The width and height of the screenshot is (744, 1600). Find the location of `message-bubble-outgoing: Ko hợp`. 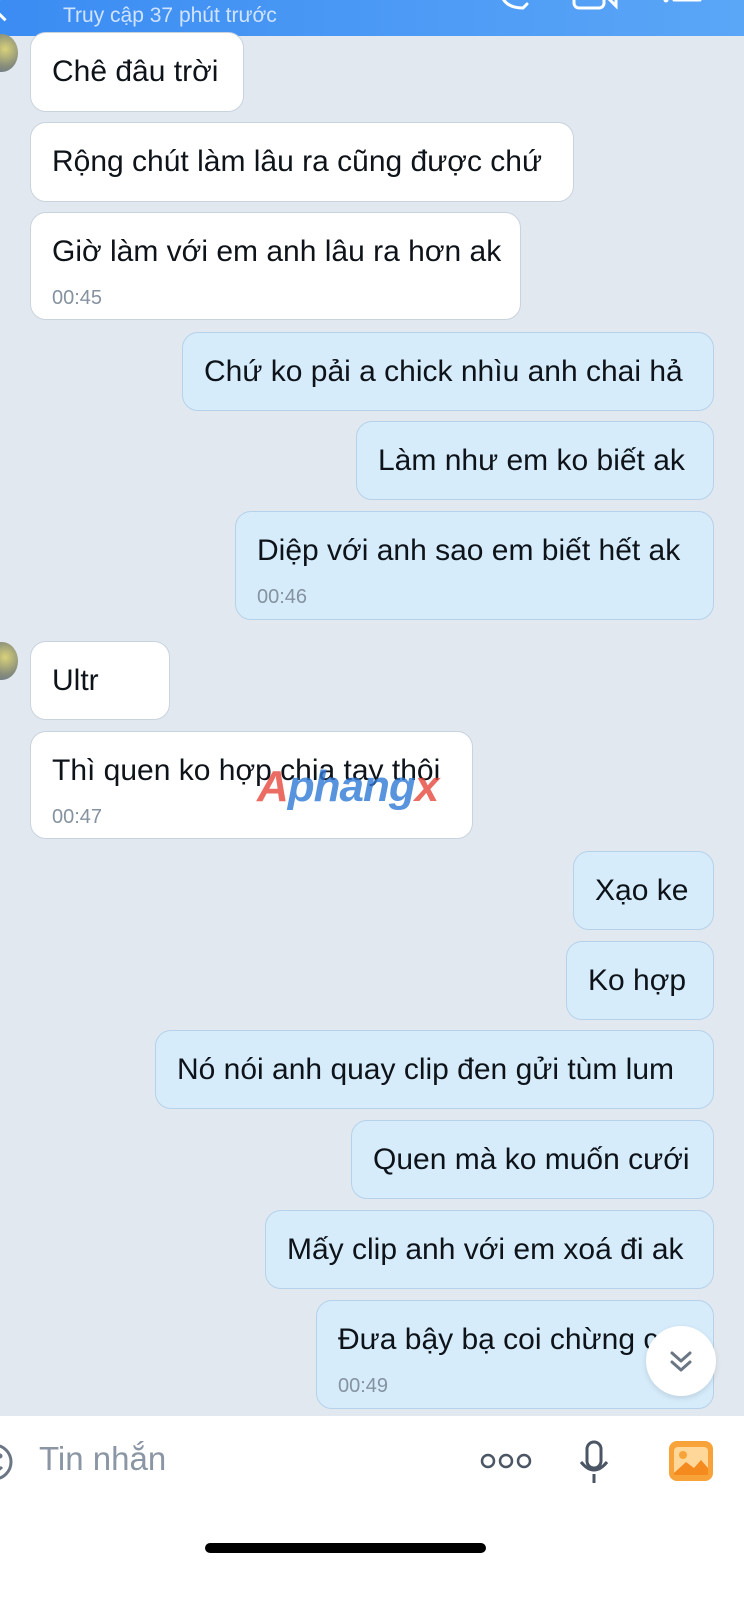

message-bubble-outgoing: Ko hợp is located at coordinates (640, 980).